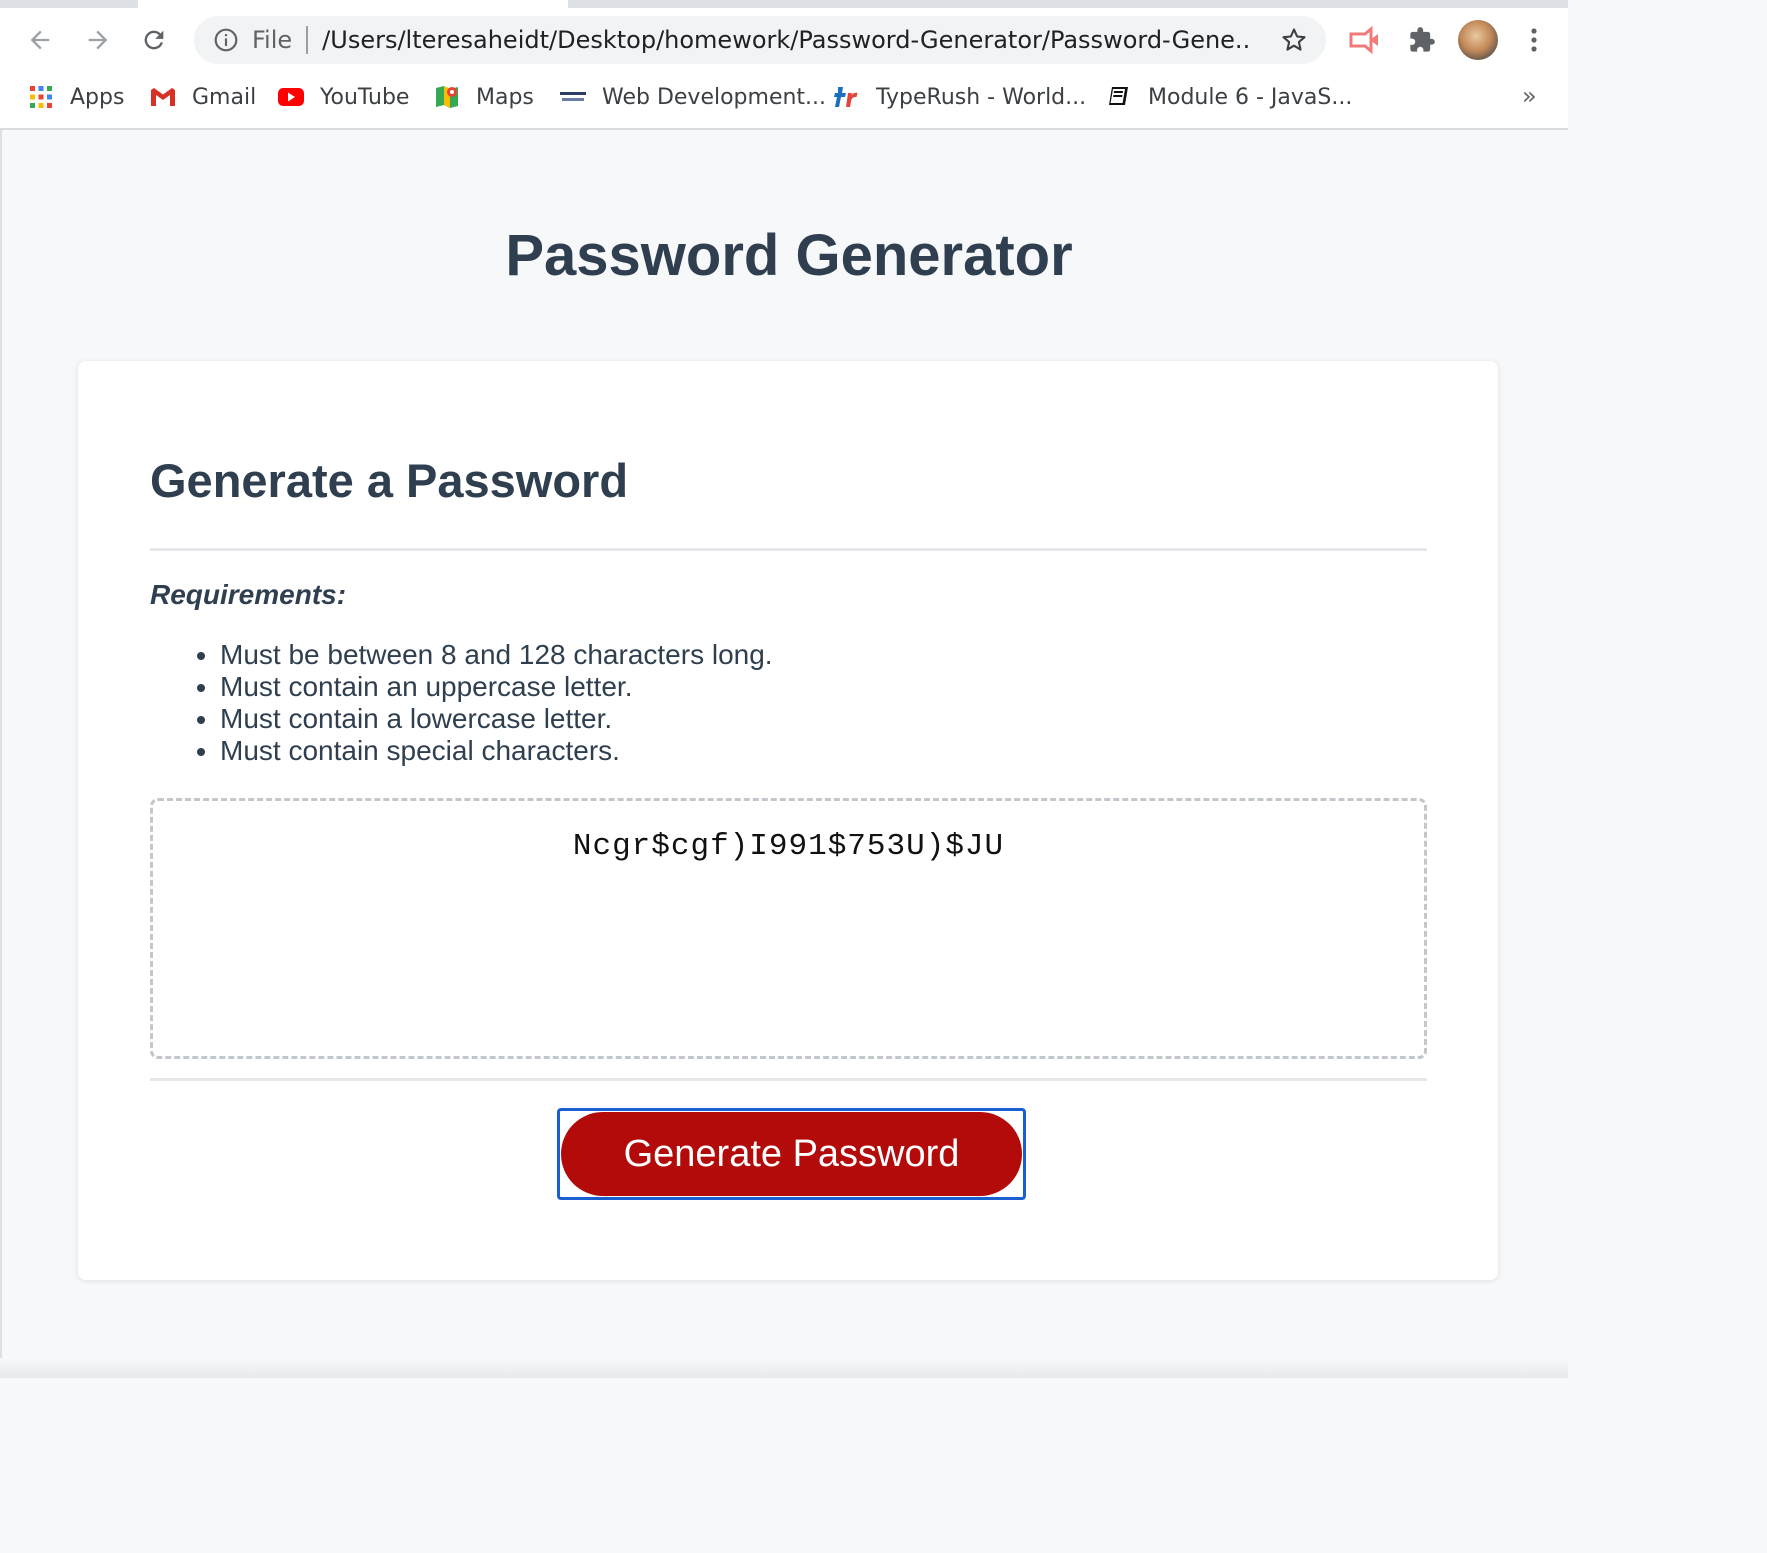 This screenshot has height=1553, width=1767. Describe the element at coordinates (307, 40) in the screenshot. I see `url-separator` at that location.